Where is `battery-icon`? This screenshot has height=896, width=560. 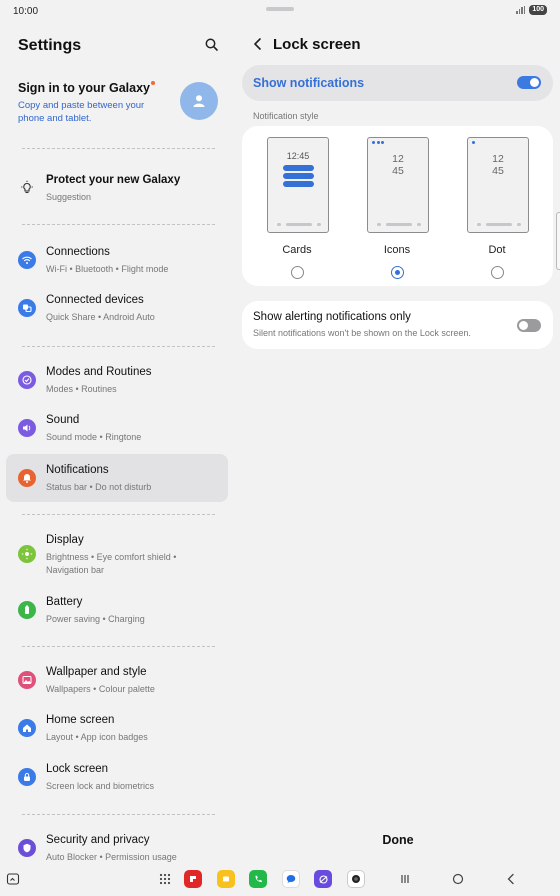 battery-icon is located at coordinates (27, 610).